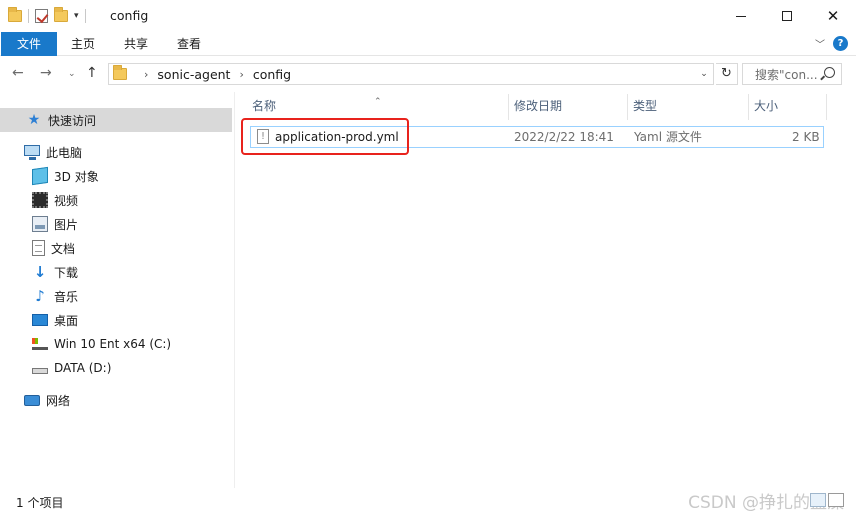 The height and width of the screenshot is (514, 856). I want to click on file-type: Yaml 源文件, so click(668, 137).